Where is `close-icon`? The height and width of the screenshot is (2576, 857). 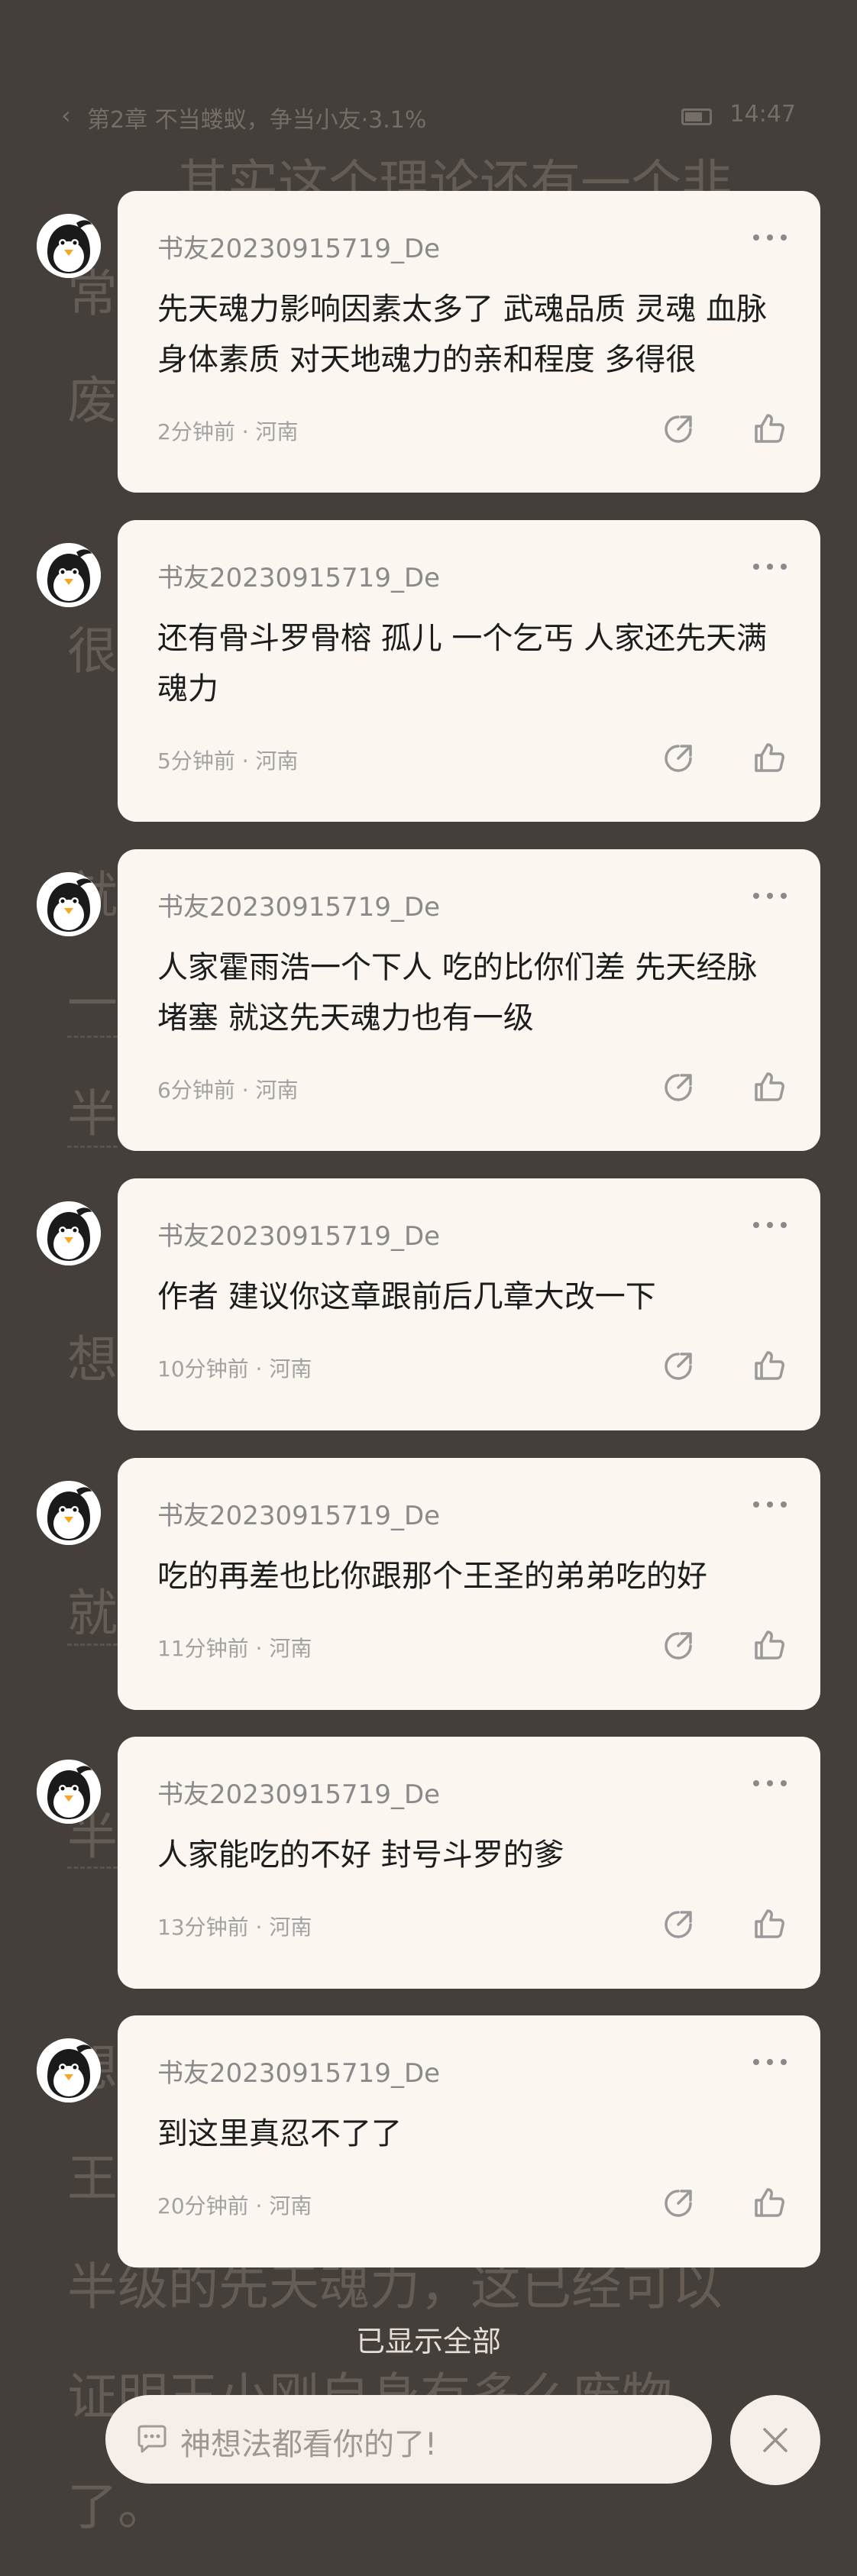
close-icon is located at coordinates (775, 2440).